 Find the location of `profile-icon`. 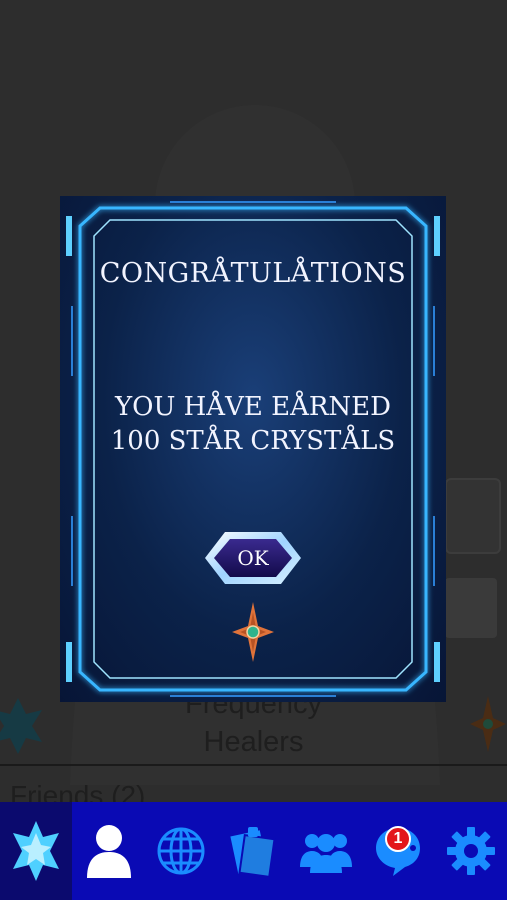

profile-icon is located at coordinates (108, 851).